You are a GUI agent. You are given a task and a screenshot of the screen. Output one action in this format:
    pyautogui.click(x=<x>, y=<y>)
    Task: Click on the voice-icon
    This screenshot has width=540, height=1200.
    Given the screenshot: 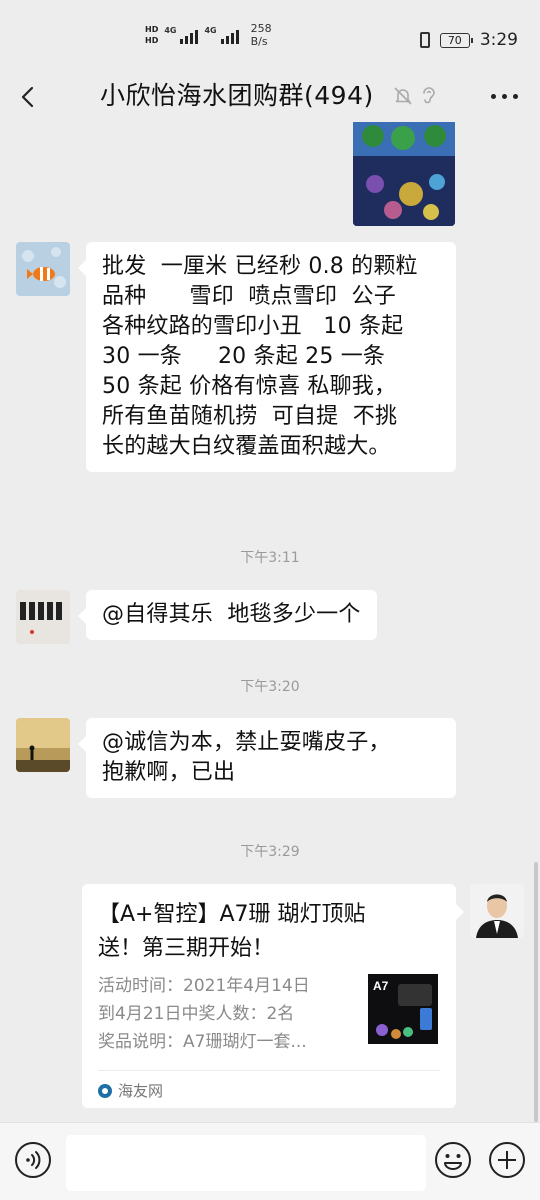 What is the action you would take?
    pyautogui.click(x=33, y=1160)
    